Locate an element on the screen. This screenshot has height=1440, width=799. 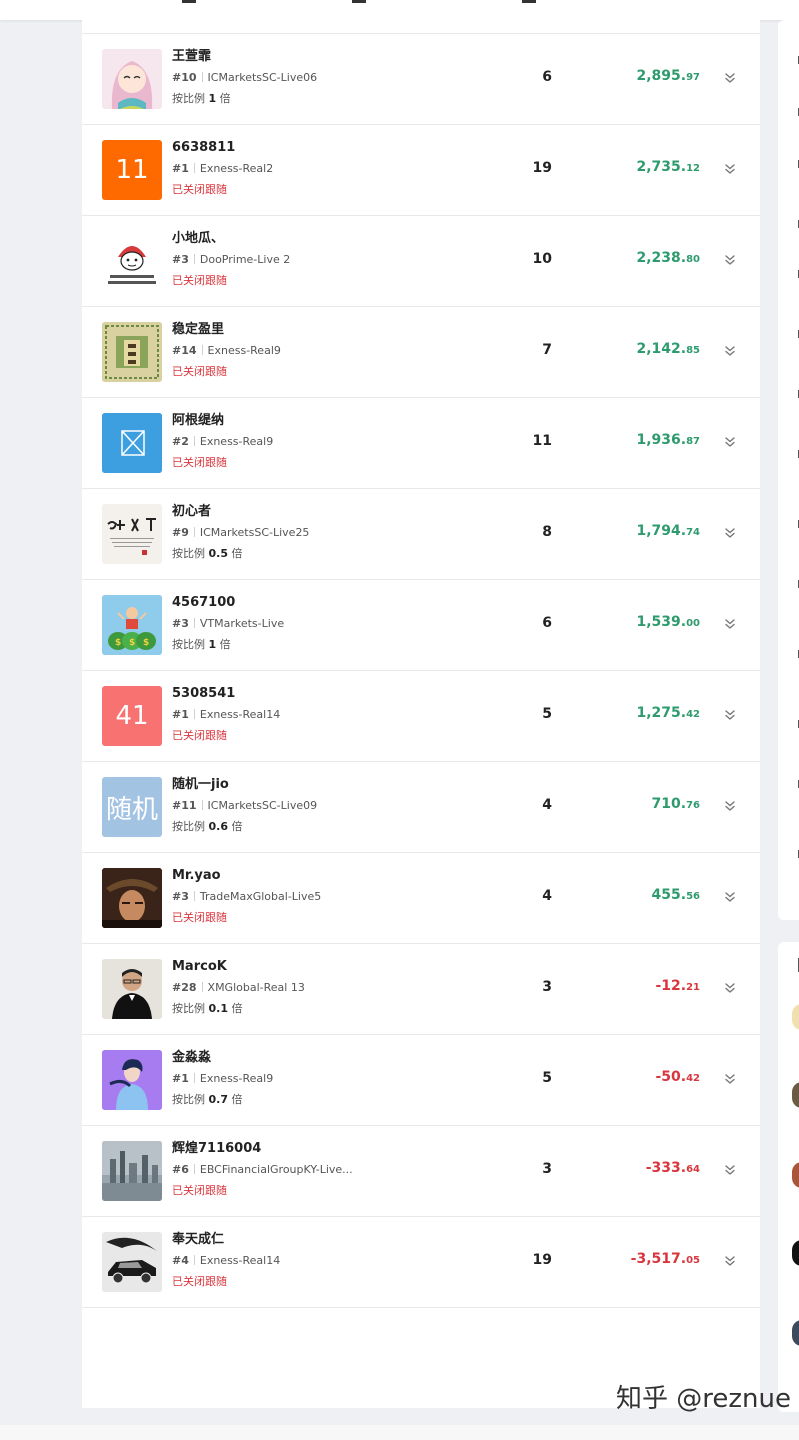
trade-count: 7 is located at coordinates (547, 350).